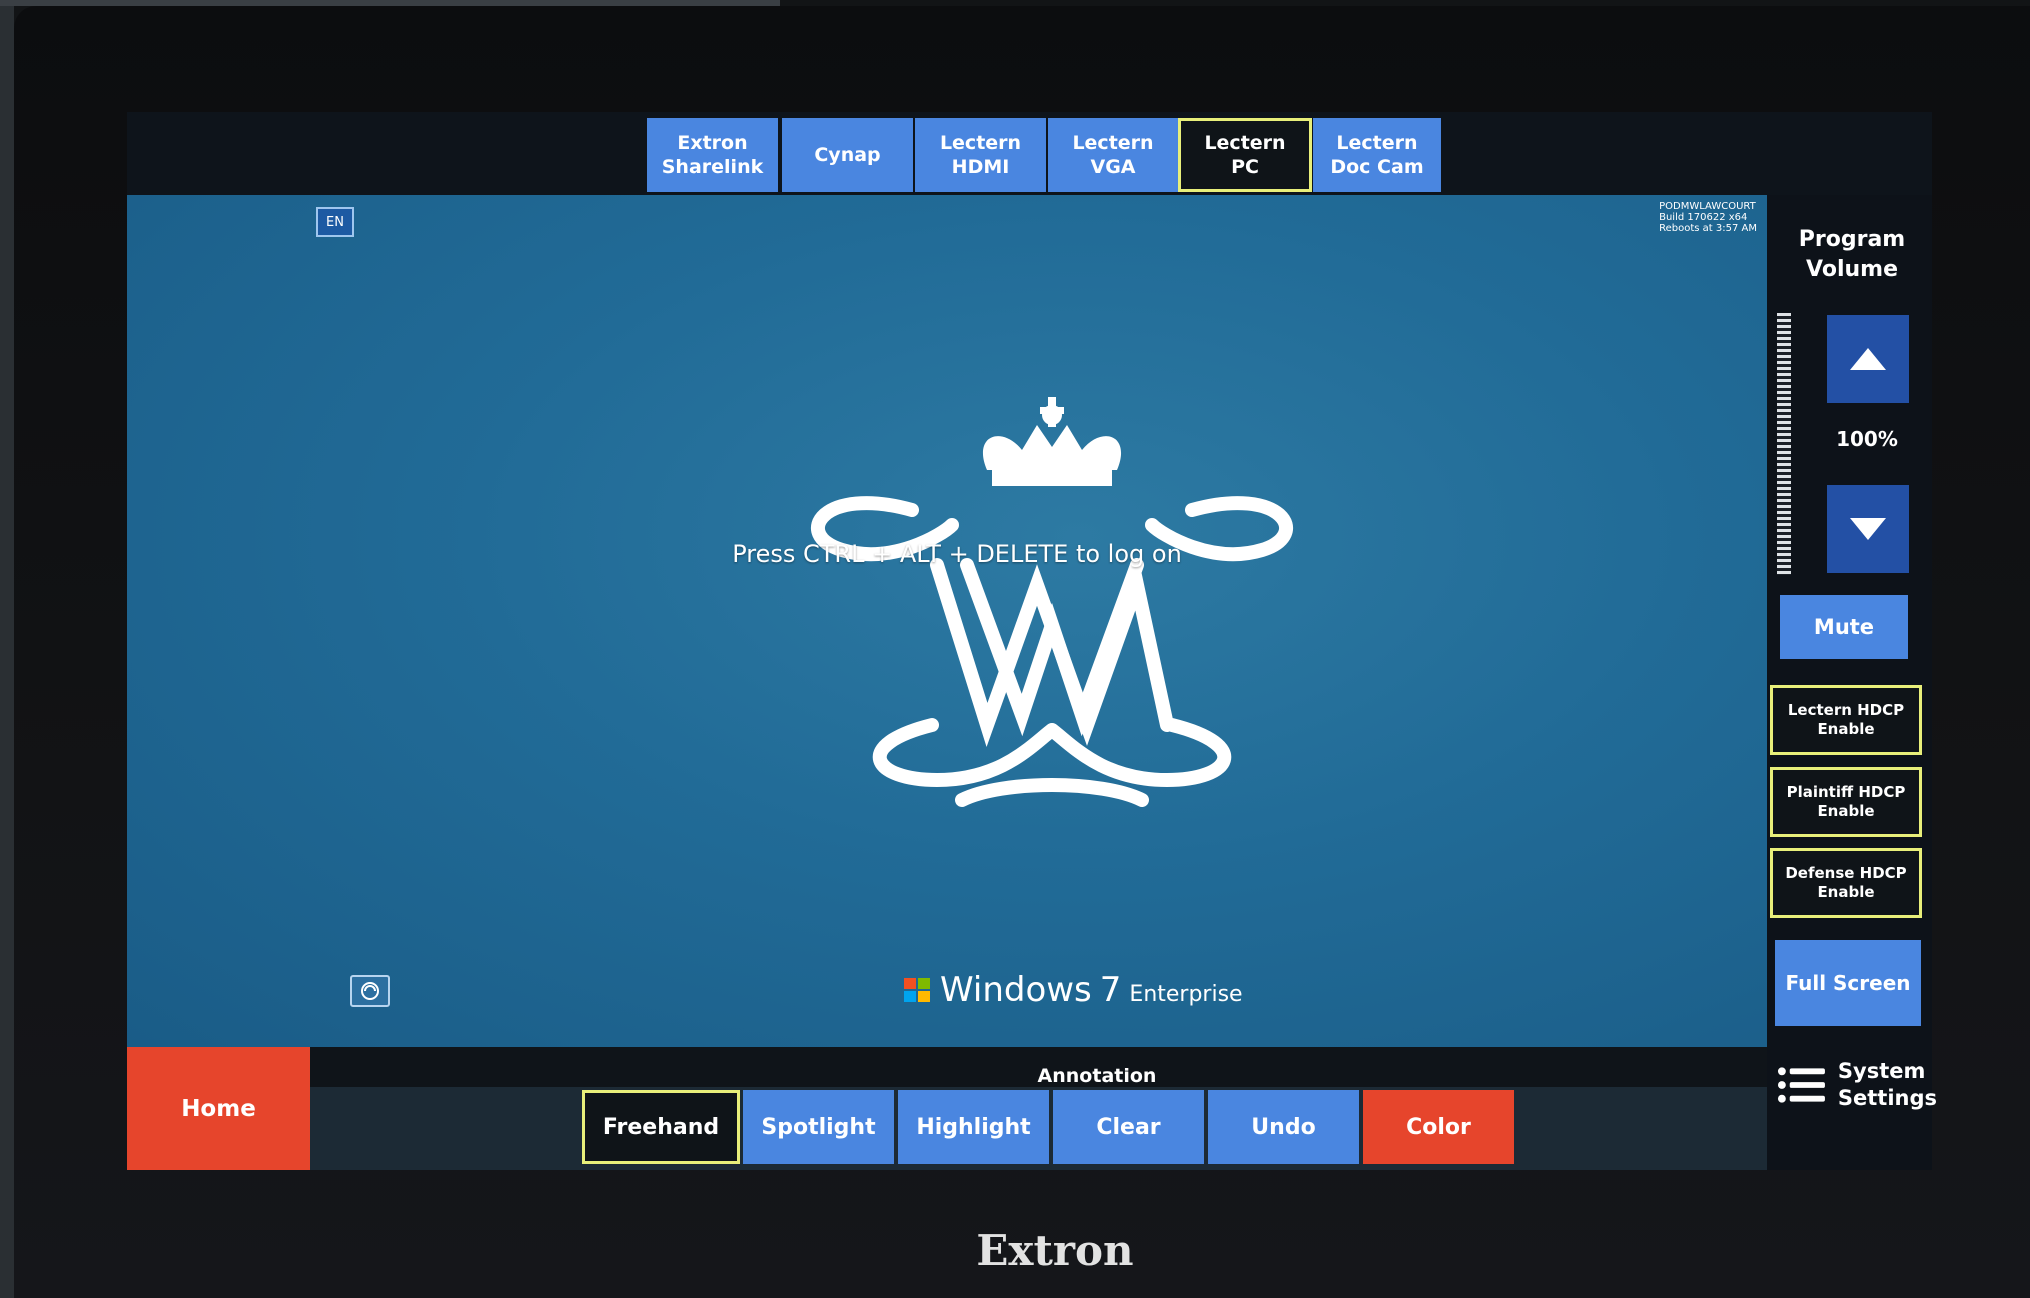 The height and width of the screenshot is (1298, 2030). Describe the element at coordinates (1801, 1085) in the screenshot. I see `list-menu-icon` at that location.